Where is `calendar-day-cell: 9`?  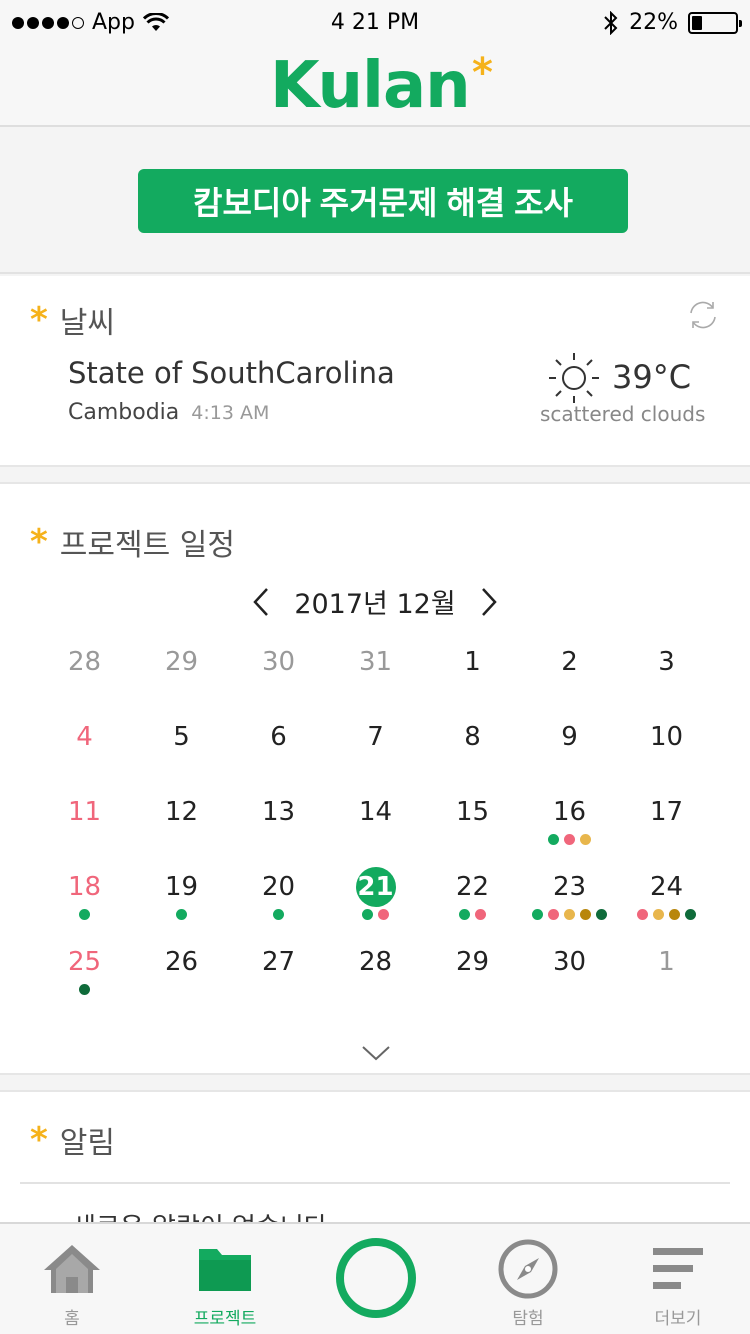 calendar-day-cell: 9 is located at coordinates (569, 754).